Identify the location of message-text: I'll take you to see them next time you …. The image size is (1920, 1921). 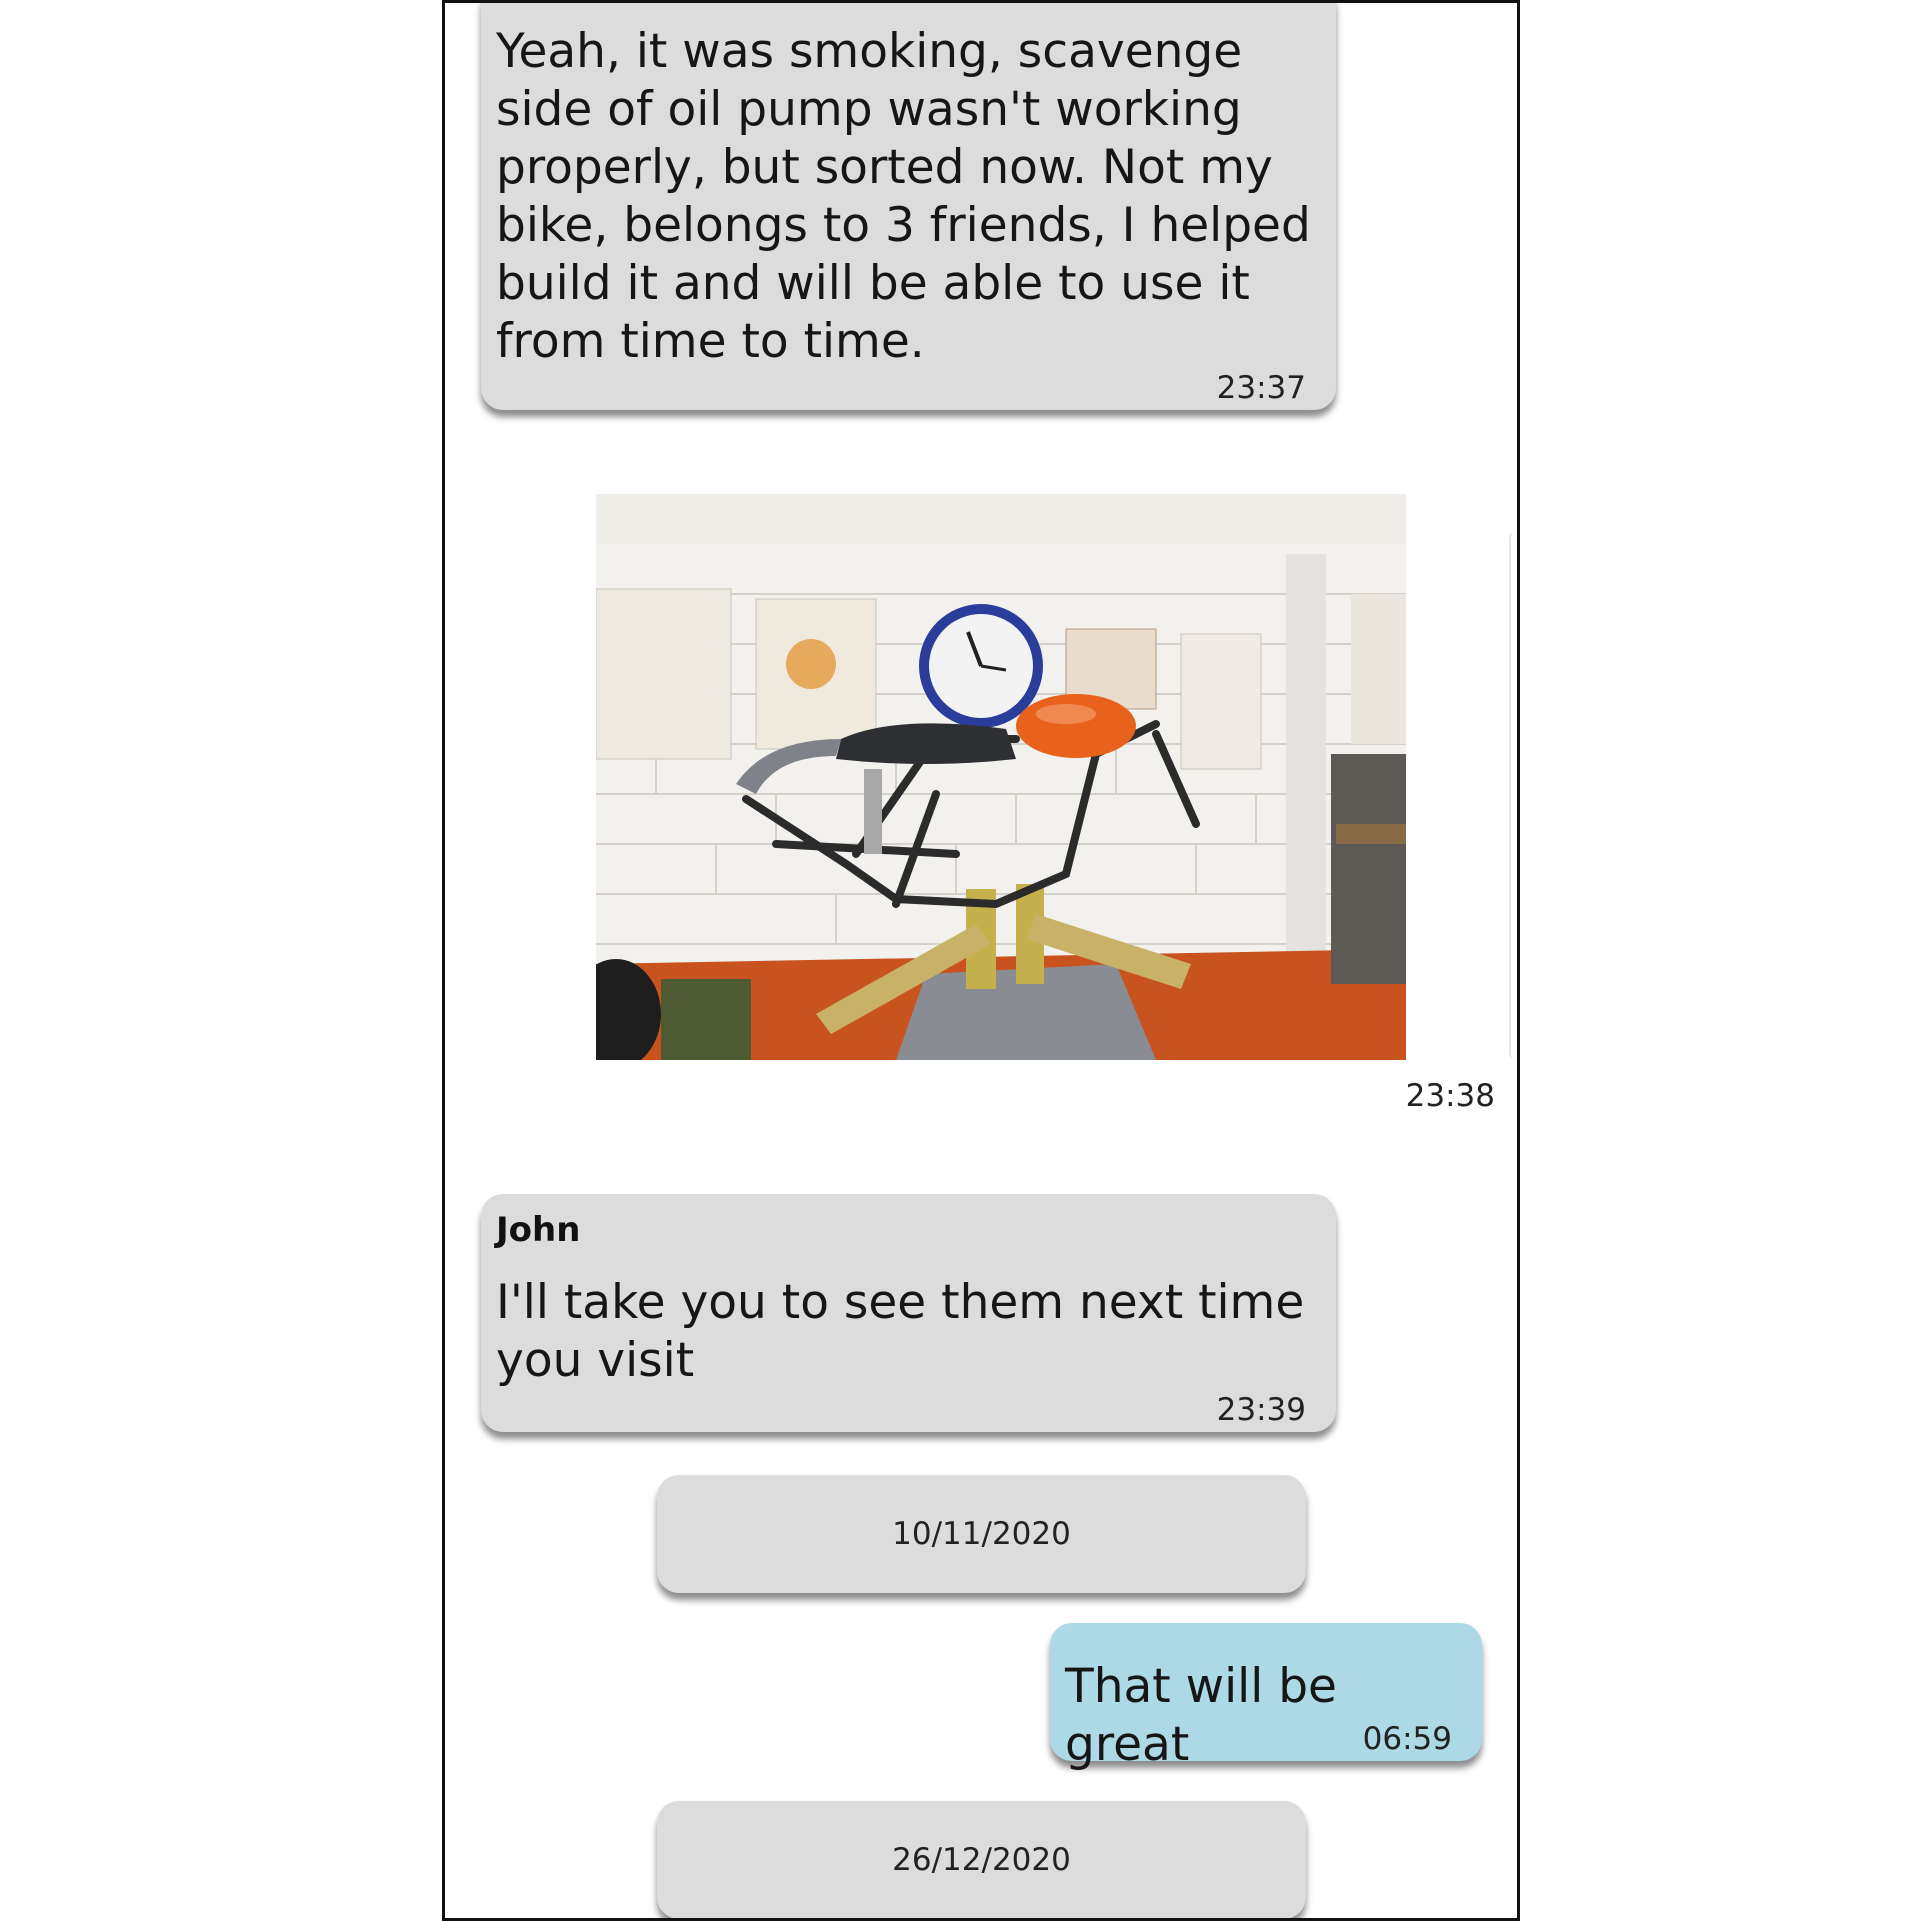
(900, 1331).